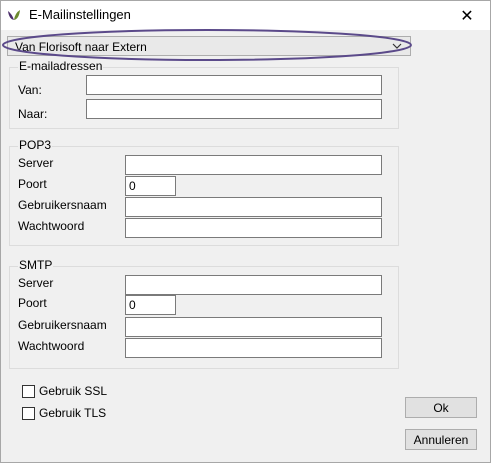 This screenshot has width=491, height=463. Describe the element at coordinates (28, 413) in the screenshot. I see `use-tls-checkbox` at that location.